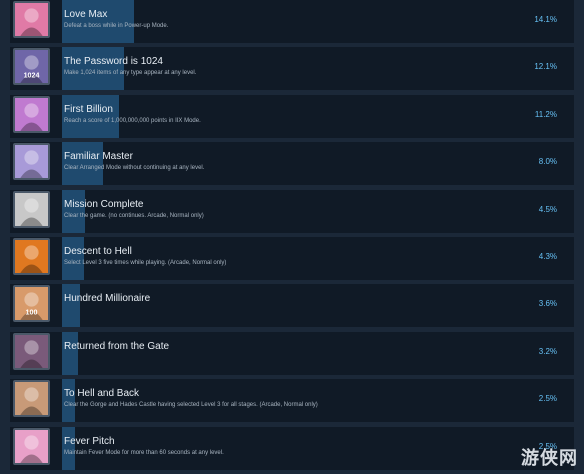  What do you see at coordinates (31, 162) in the screenshot?
I see `familiar-master-icon` at bounding box center [31, 162].